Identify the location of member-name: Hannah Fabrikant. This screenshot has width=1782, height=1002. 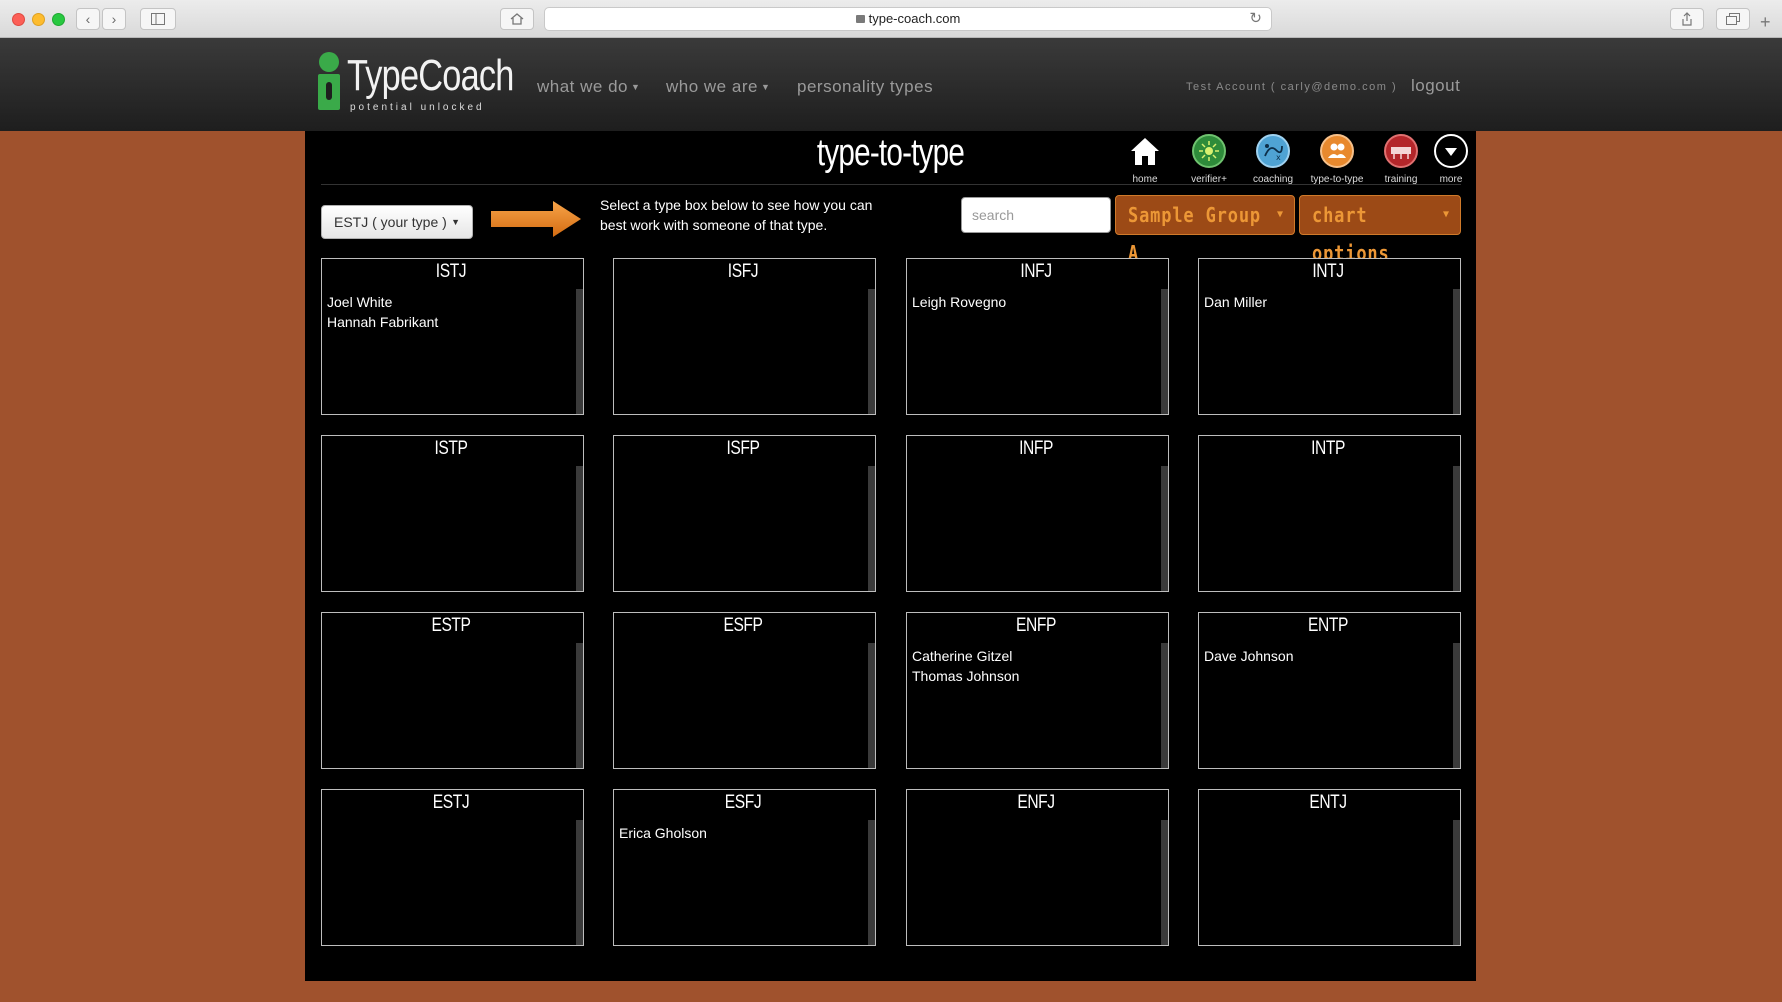
(382, 322).